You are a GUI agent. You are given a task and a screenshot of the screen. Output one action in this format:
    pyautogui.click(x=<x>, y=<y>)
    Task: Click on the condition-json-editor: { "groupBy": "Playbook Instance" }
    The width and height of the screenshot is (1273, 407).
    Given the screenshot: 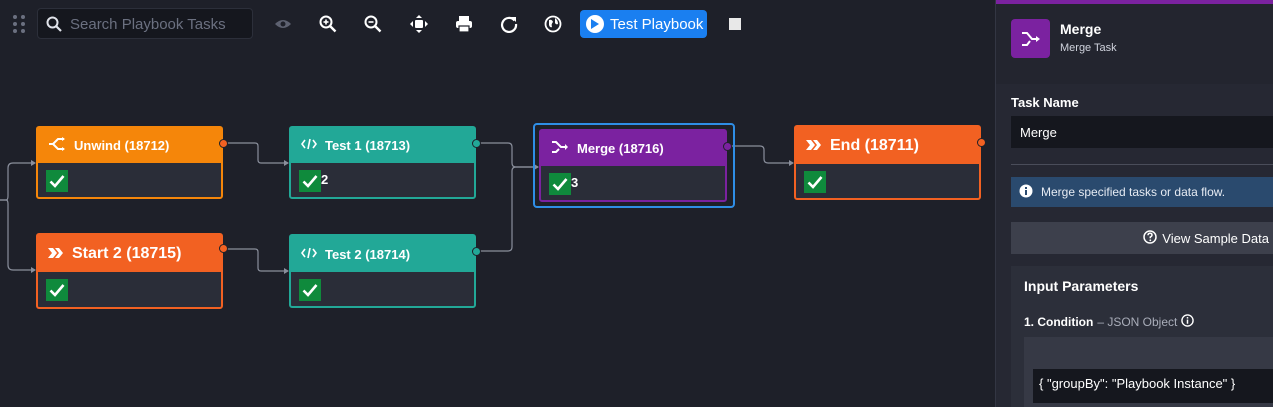 What is the action you would take?
    pyautogui.click(x=1153, y=386)
    